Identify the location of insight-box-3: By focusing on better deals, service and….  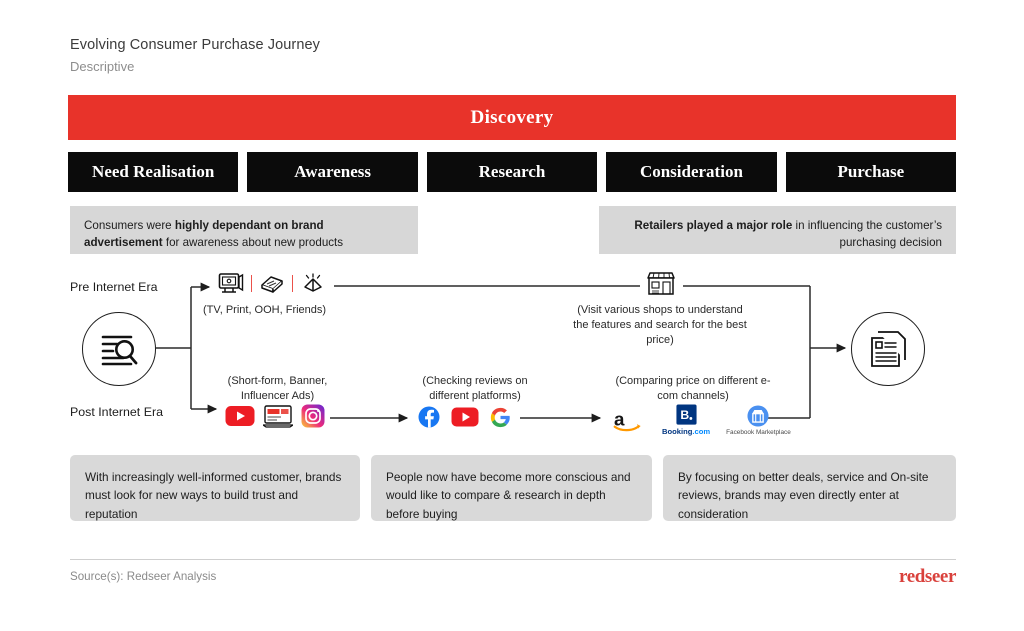
(809, 488).